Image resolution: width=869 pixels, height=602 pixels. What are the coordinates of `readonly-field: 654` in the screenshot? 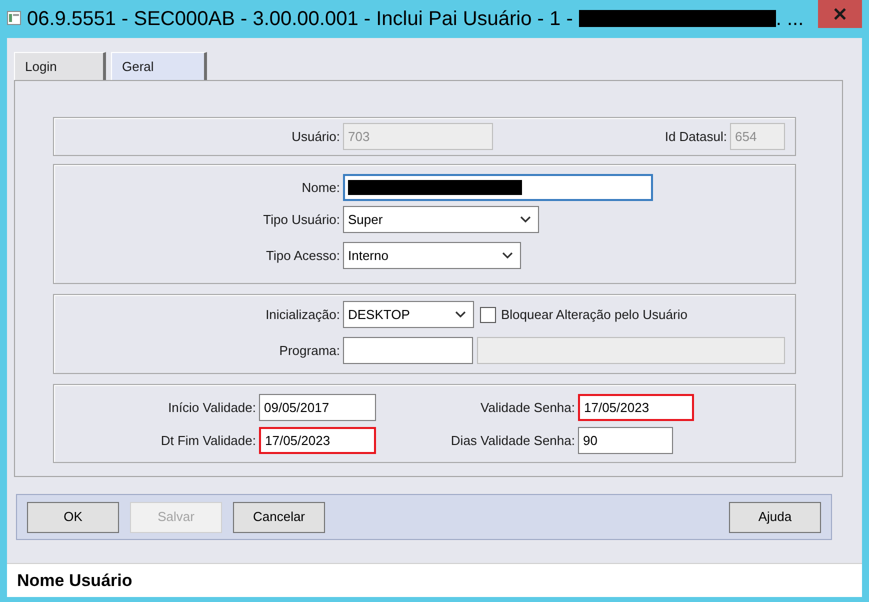 It's located at (757, 136).